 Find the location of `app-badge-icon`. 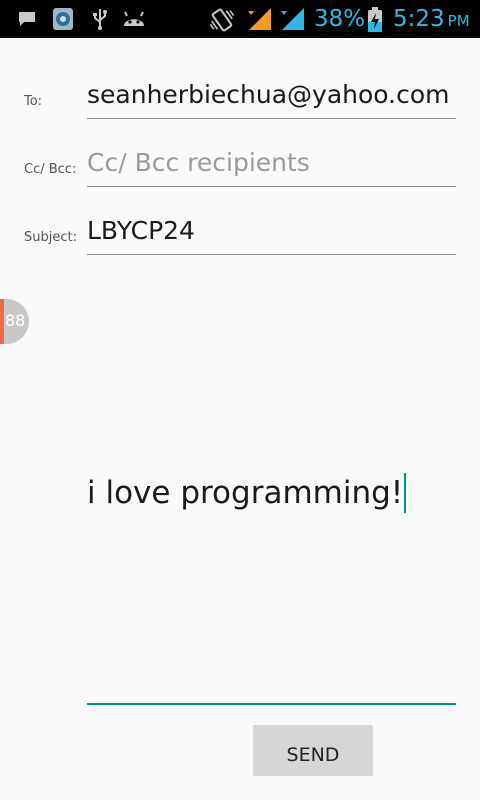

app-badge-icon is located at coordinates (63, 19).